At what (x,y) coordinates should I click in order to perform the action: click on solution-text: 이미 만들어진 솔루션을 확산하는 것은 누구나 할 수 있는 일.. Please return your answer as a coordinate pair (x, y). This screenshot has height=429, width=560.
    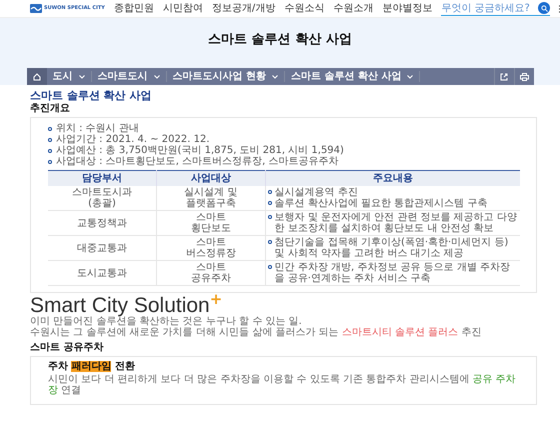
    Looking at the image, I should click on (166, 322).